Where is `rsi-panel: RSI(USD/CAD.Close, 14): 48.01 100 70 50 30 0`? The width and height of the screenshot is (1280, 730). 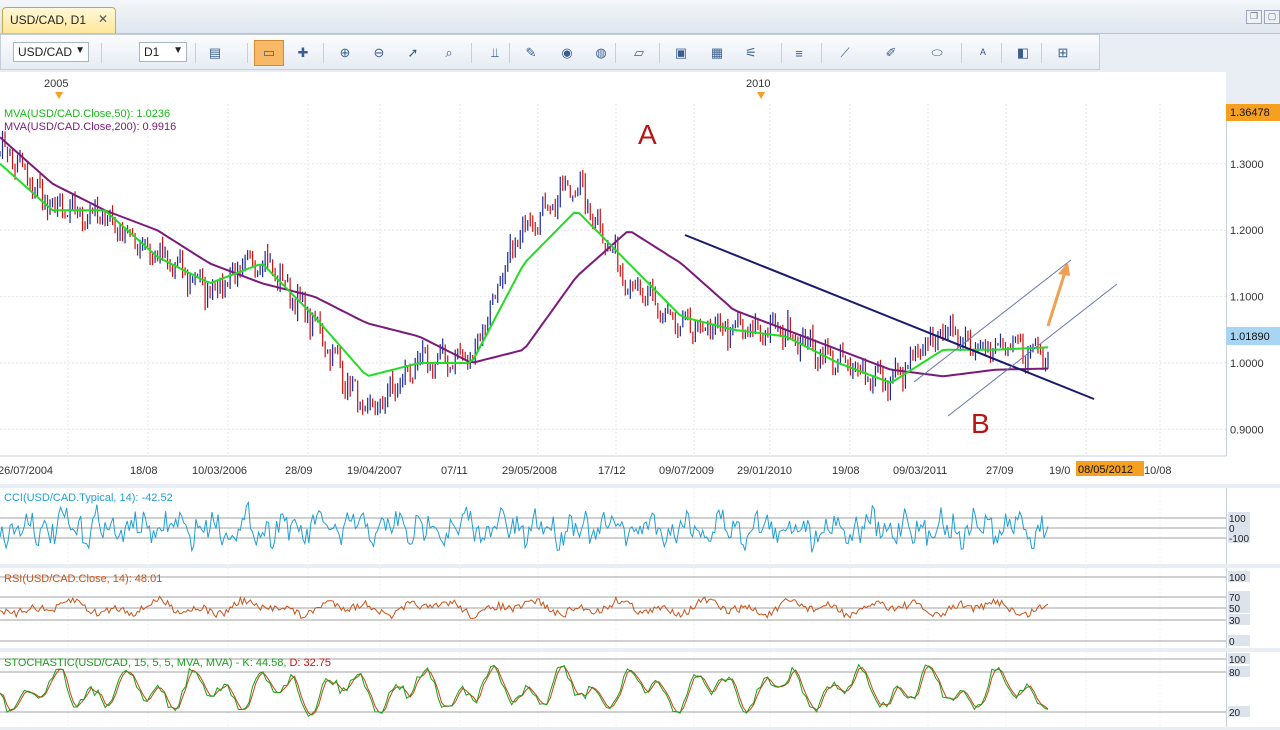 rsi-panel: RSI(USD/CAD.Close, 14): 48.01 100 70 50 30 0 is located at coordinates (640, 608).